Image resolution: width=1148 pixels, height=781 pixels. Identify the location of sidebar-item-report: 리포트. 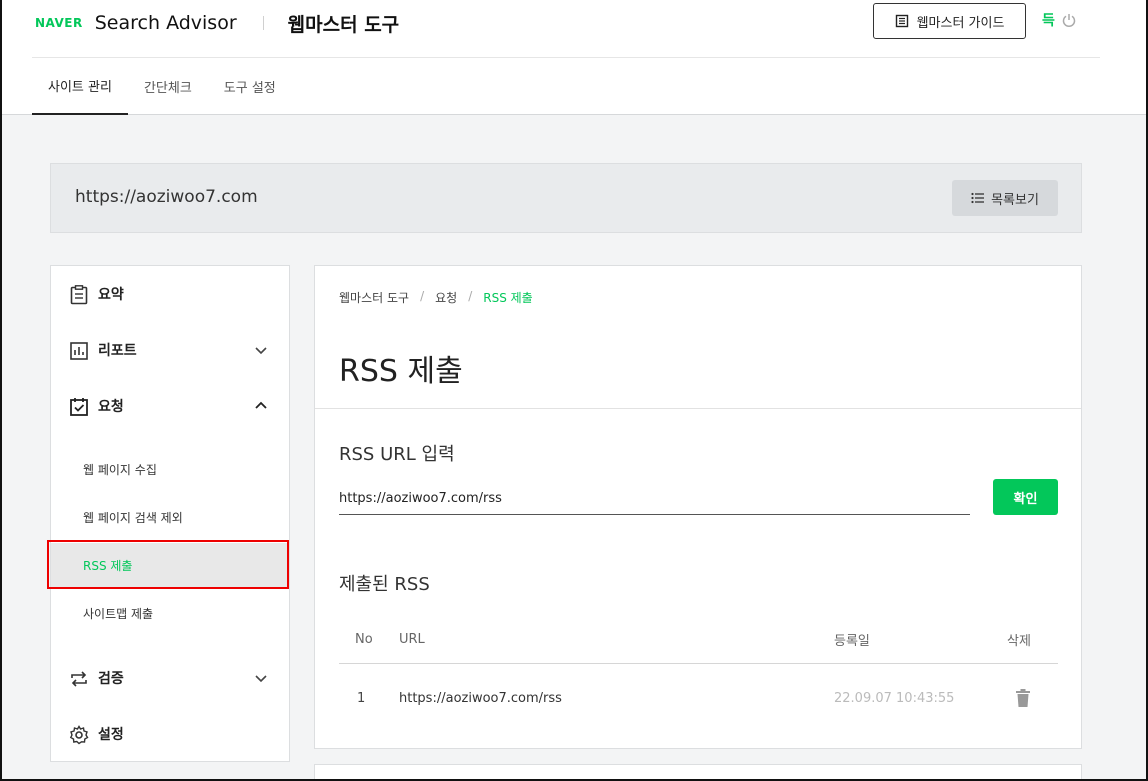
(170, 350).